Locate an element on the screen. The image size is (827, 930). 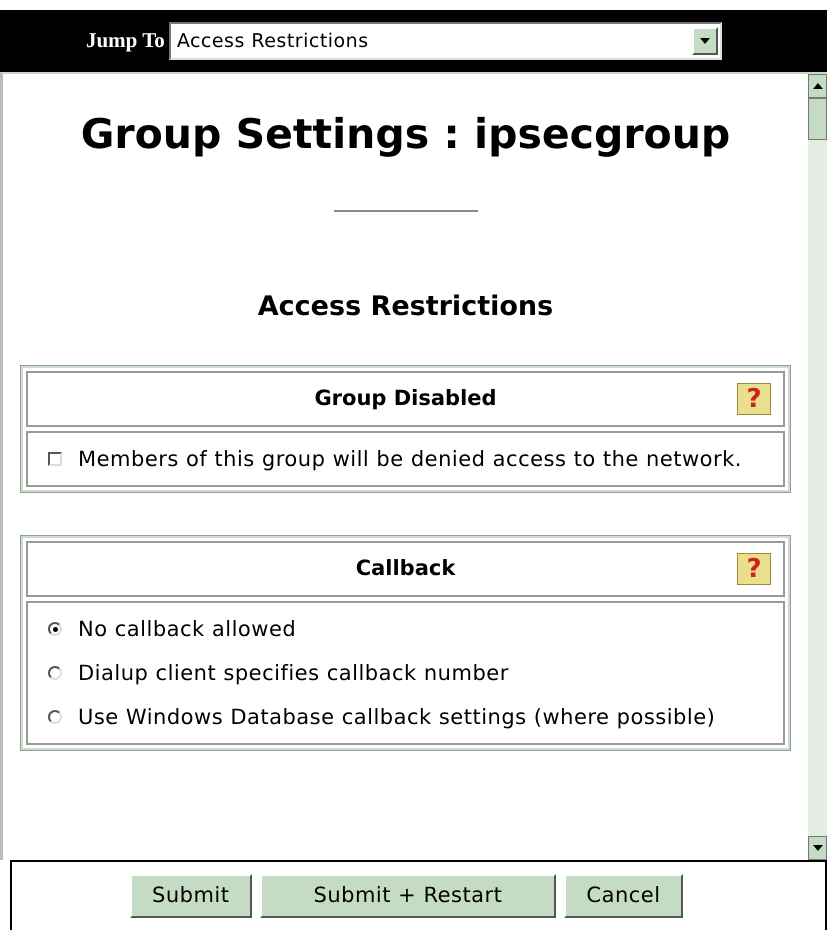
section-title: Access Restrictions is located at coordinates (405, 307).